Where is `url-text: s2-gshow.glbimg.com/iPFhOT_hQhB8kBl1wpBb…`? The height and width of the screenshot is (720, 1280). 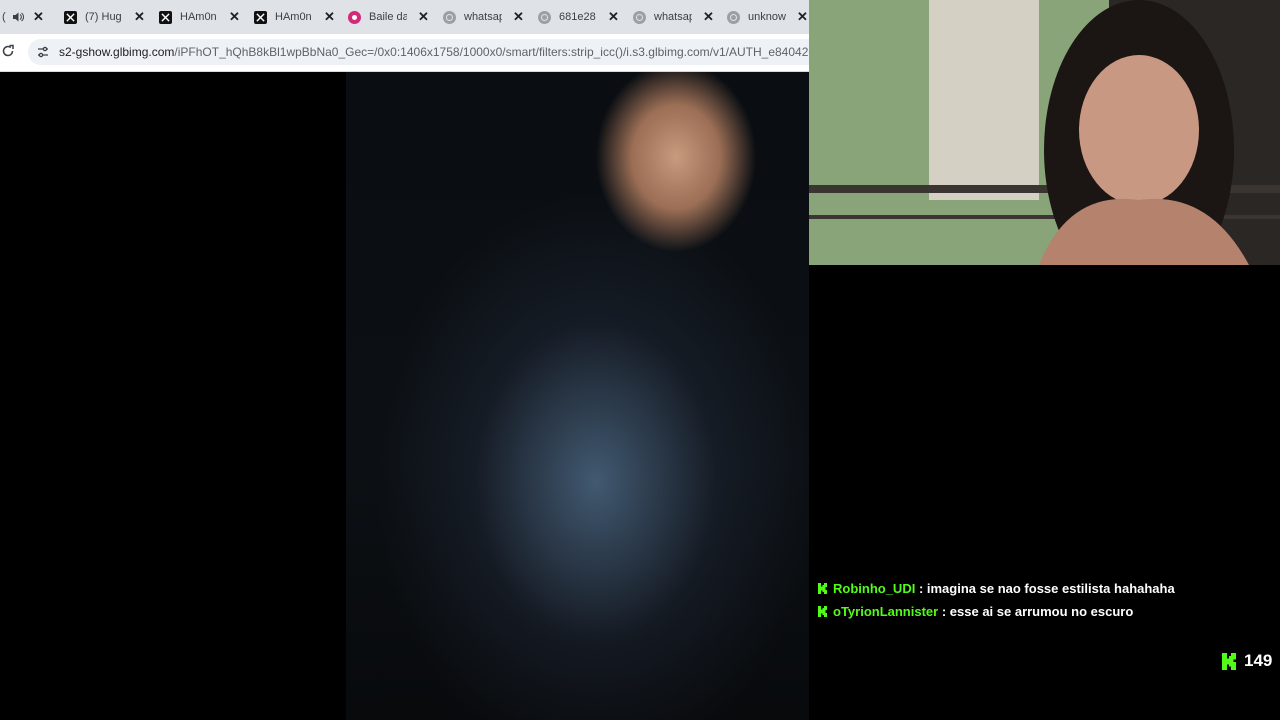 url-text: s2-gshow.glbimg.com/iPFhOT_hQhB8kBl1wpBb… is located at coordinates (434, 52).